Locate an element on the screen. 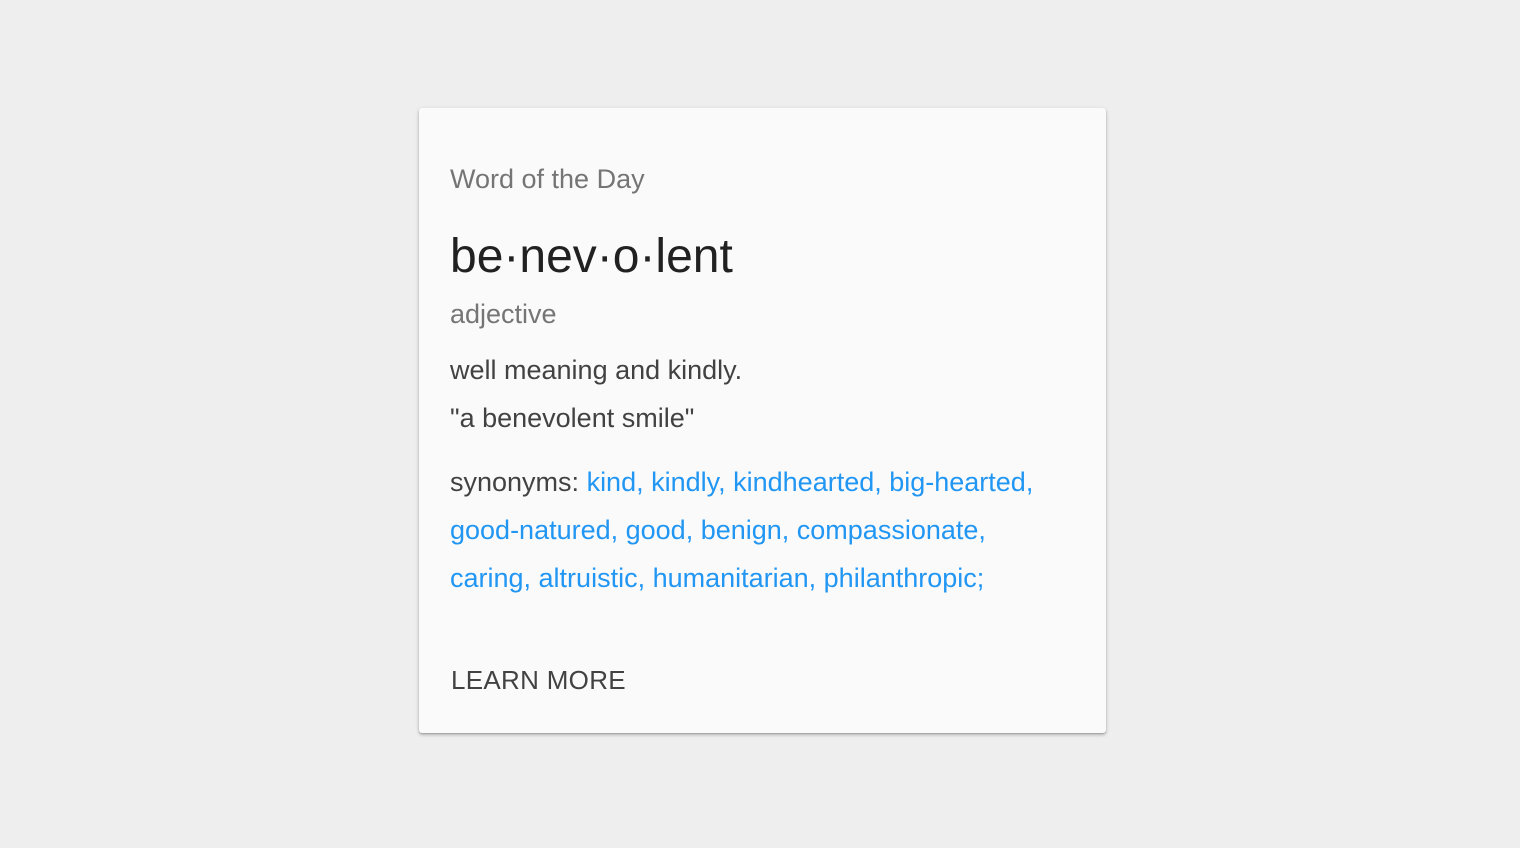  word-title: be·nev·o·lent is located at coordinates (591, 256).